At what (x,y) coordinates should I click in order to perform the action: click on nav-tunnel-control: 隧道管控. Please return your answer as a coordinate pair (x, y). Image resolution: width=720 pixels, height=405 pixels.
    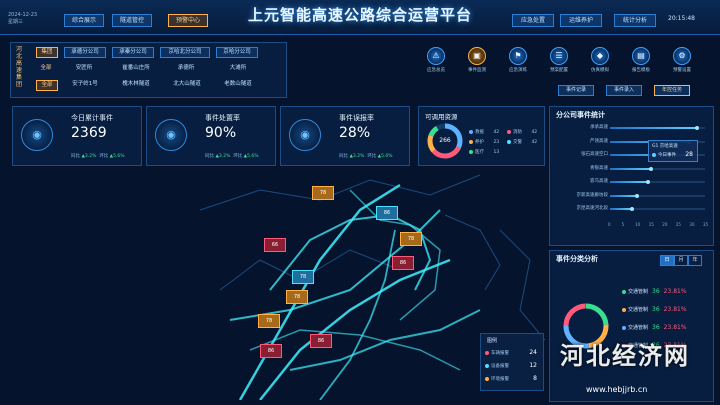
    Looking at the image, I should click on (132, 20).